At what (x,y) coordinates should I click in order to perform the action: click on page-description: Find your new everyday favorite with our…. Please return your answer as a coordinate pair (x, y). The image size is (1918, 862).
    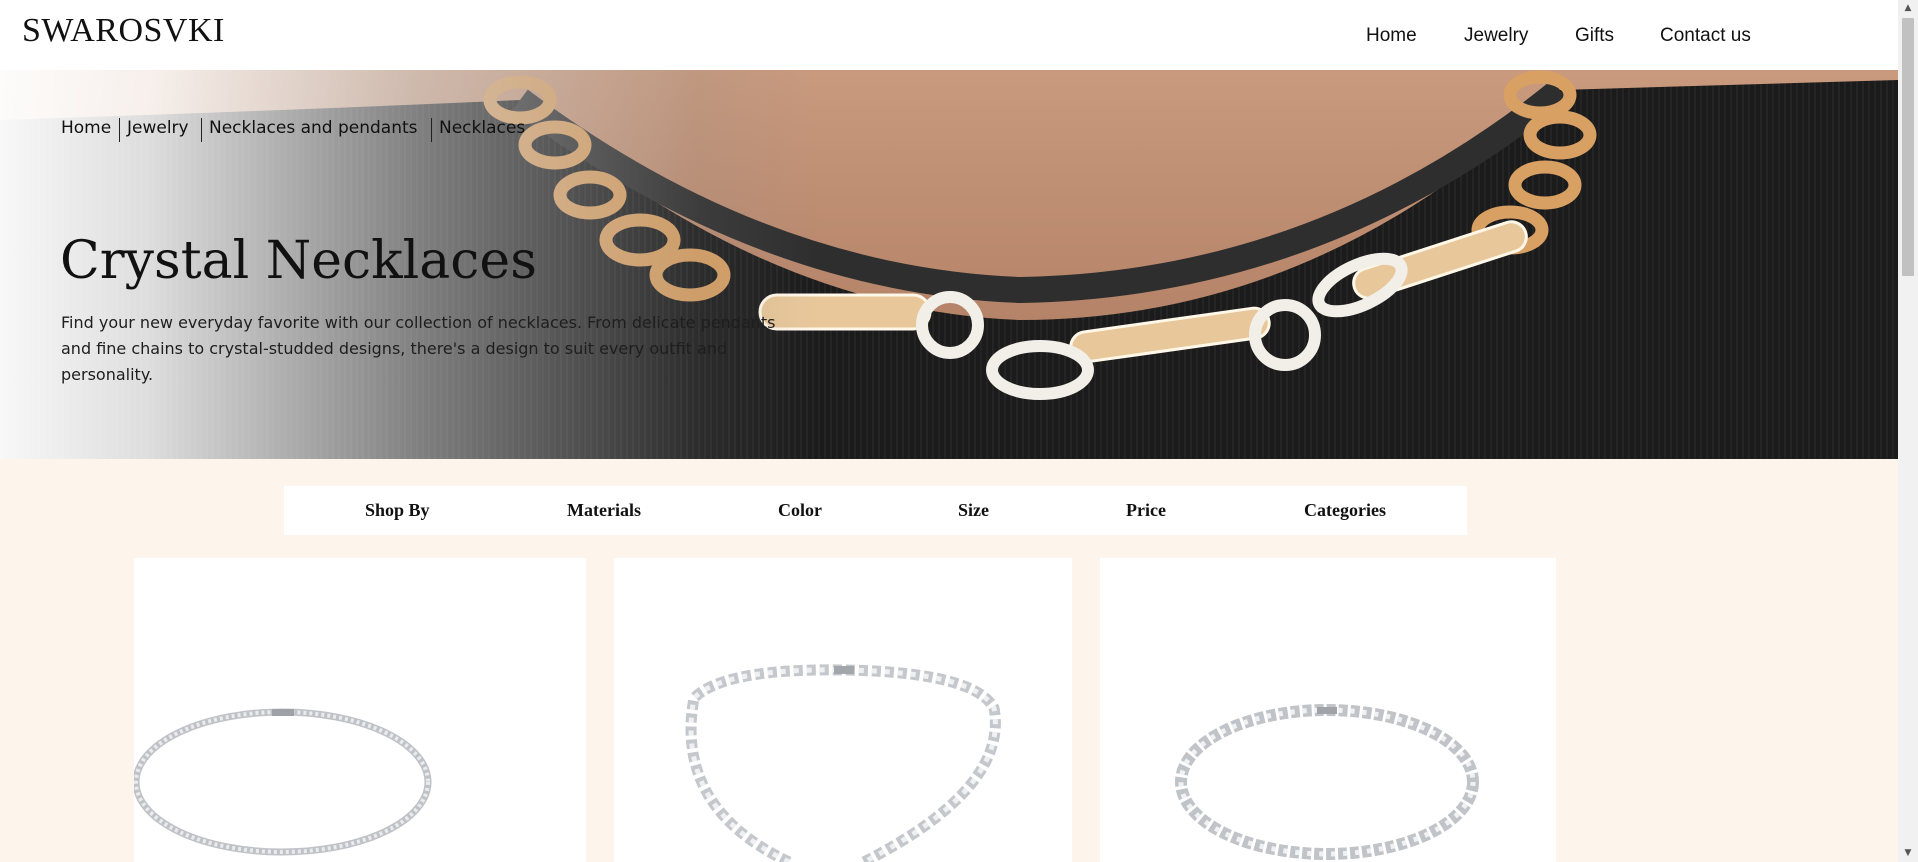
    Looking at the image, I should click on (418, 348).